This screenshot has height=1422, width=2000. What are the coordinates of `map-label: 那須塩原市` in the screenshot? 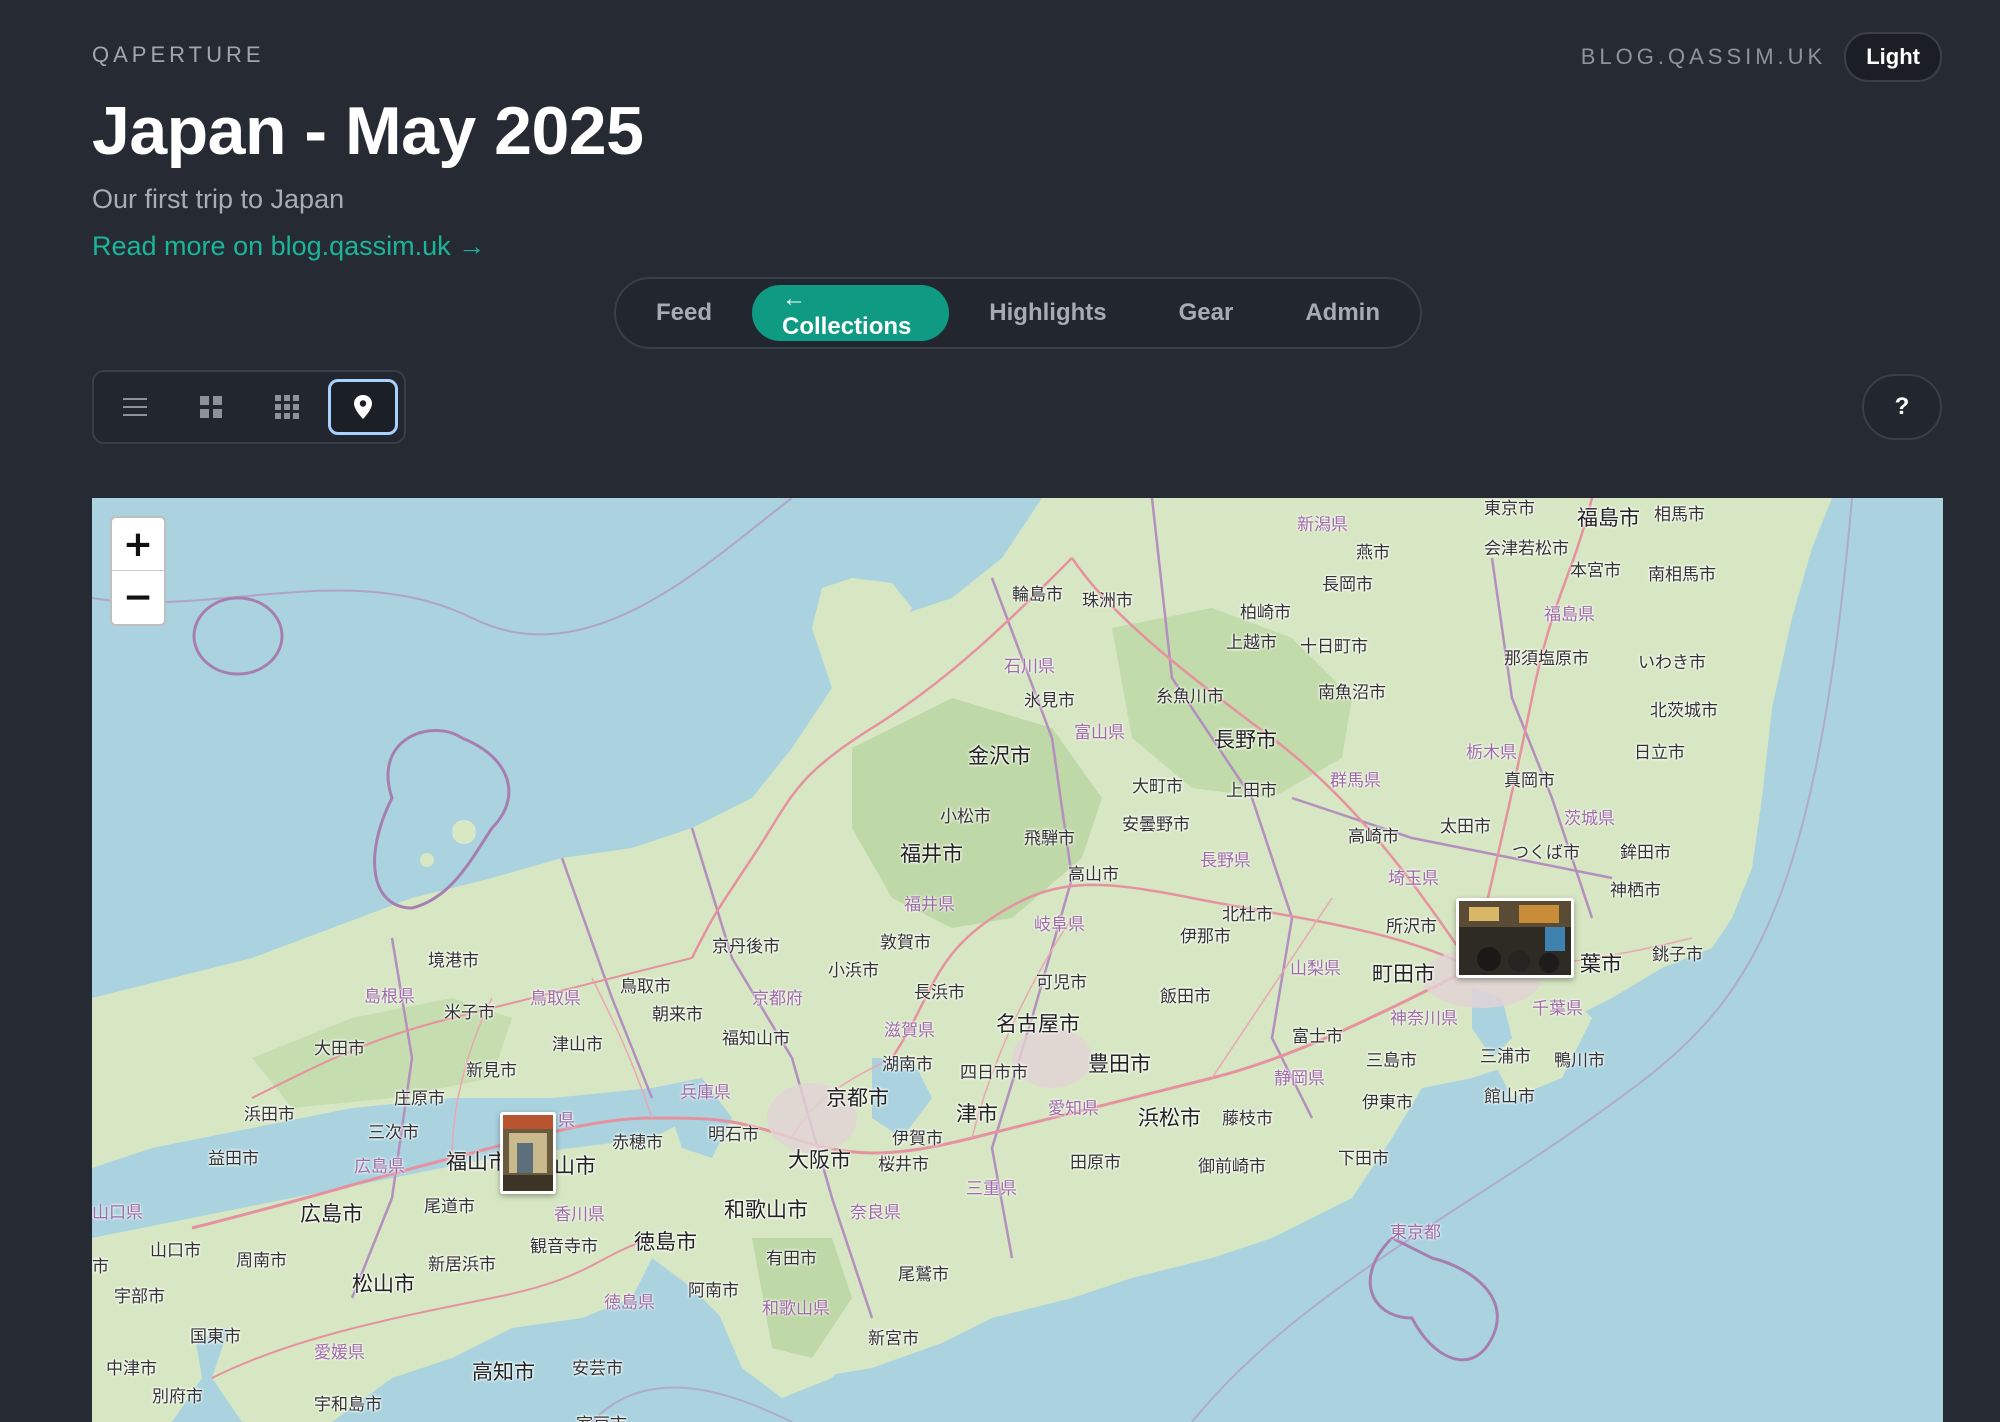 It's located at (1546, 659).